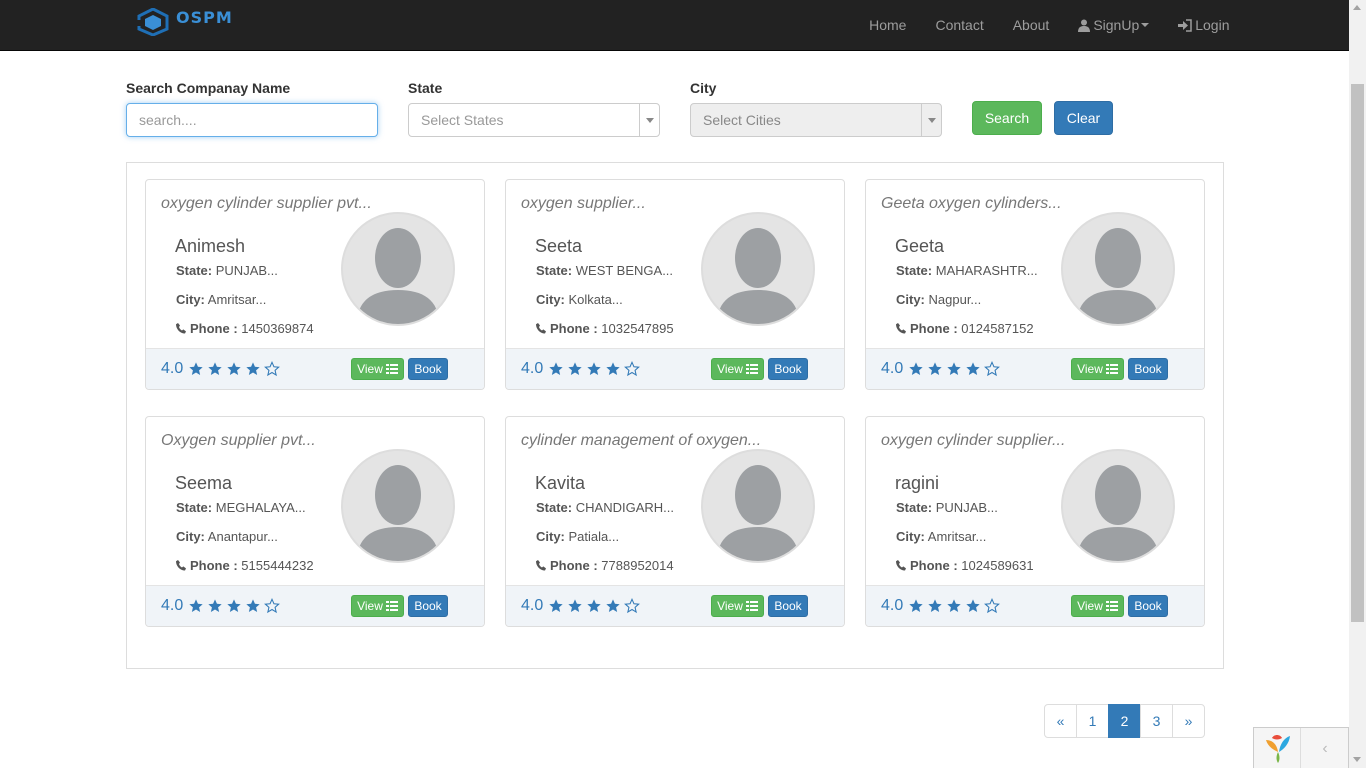  I want to click on card-phone-value: 1024589631, so click(997, 565).